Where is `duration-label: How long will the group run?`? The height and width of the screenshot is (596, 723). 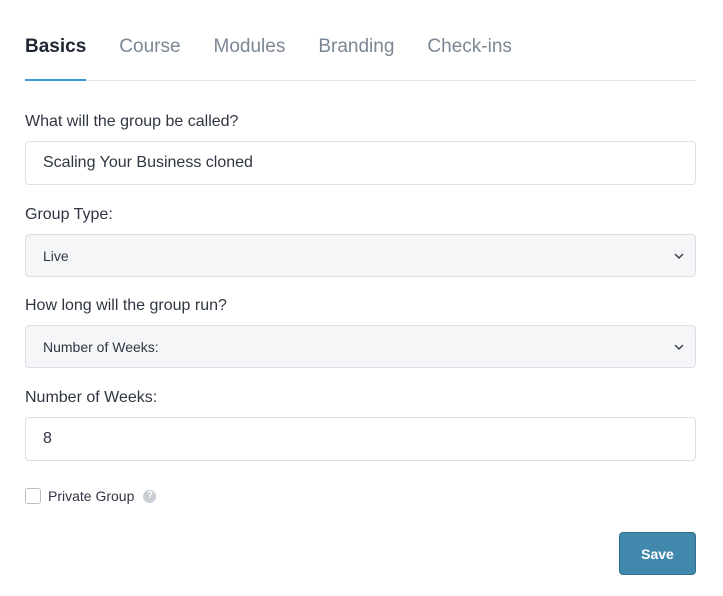 duration-label: How long will the group run? is located at coordinates (126, 305).